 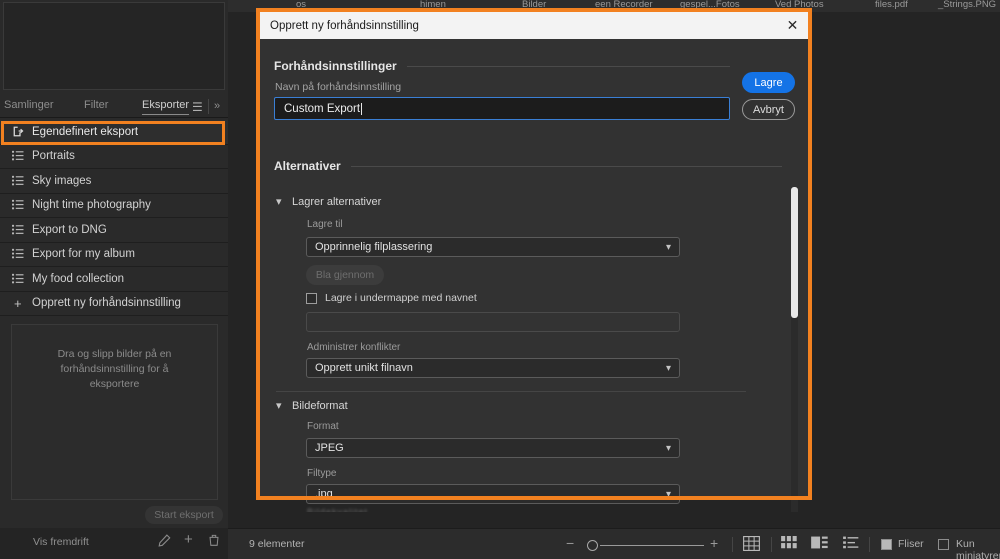 I want to click on split-view-icon, so click(x=819, y=545).